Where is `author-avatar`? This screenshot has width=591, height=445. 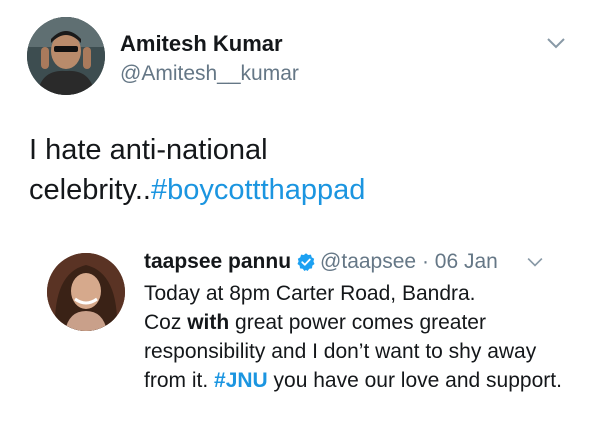
author-avatar is located at coordinates (66, 56).